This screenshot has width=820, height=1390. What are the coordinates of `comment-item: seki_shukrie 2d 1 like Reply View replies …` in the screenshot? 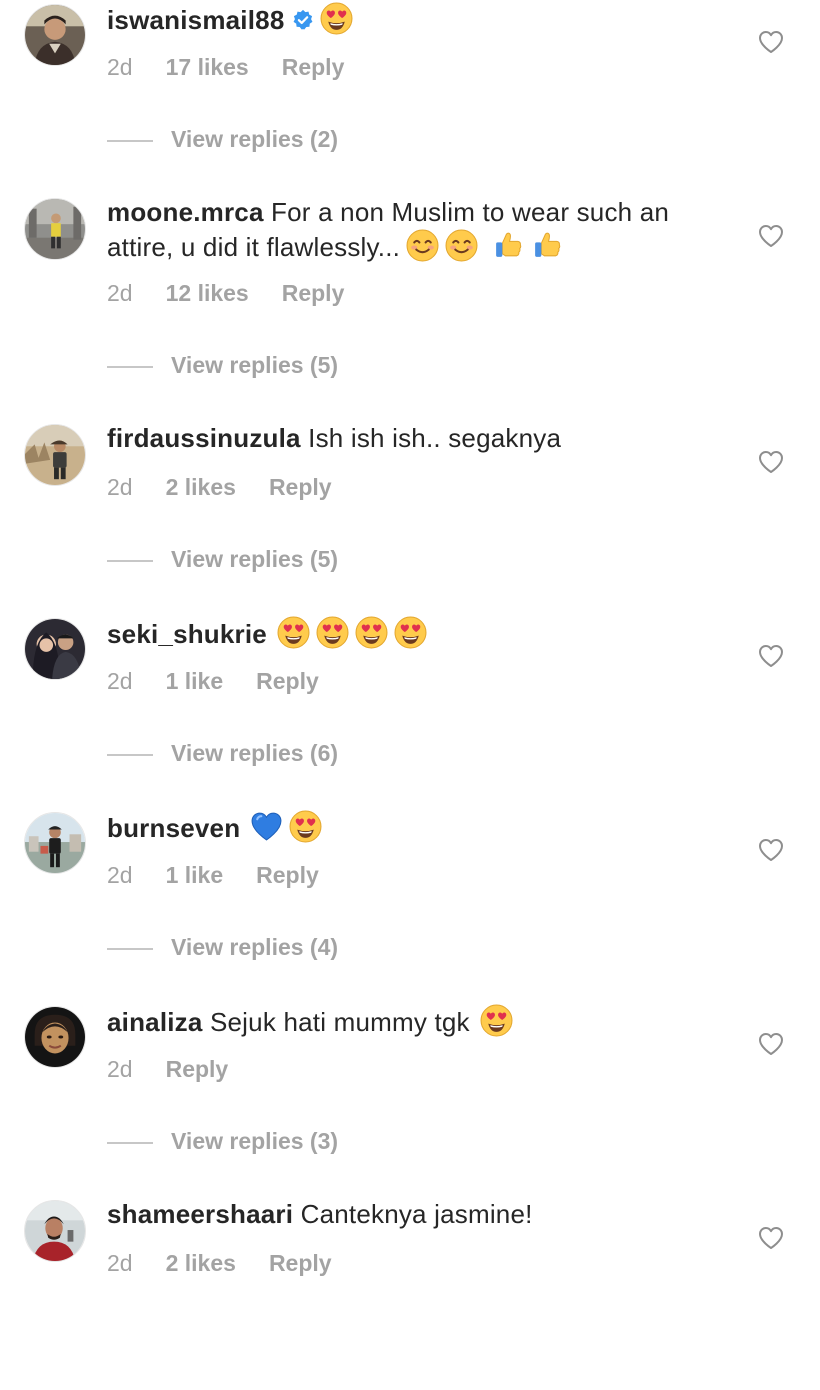 It's located at (410, 711).